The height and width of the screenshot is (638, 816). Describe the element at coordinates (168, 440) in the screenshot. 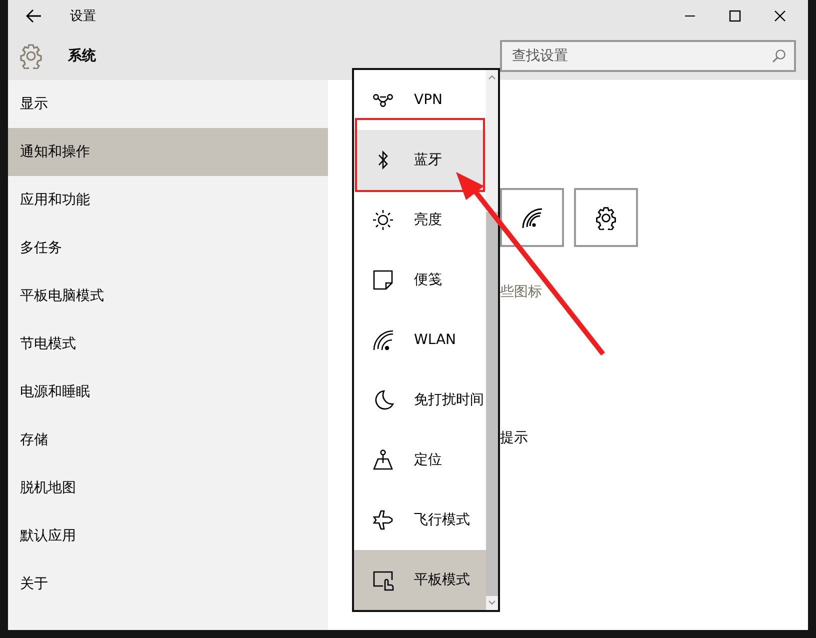

I see `sidebar-item: 存储` at that location.